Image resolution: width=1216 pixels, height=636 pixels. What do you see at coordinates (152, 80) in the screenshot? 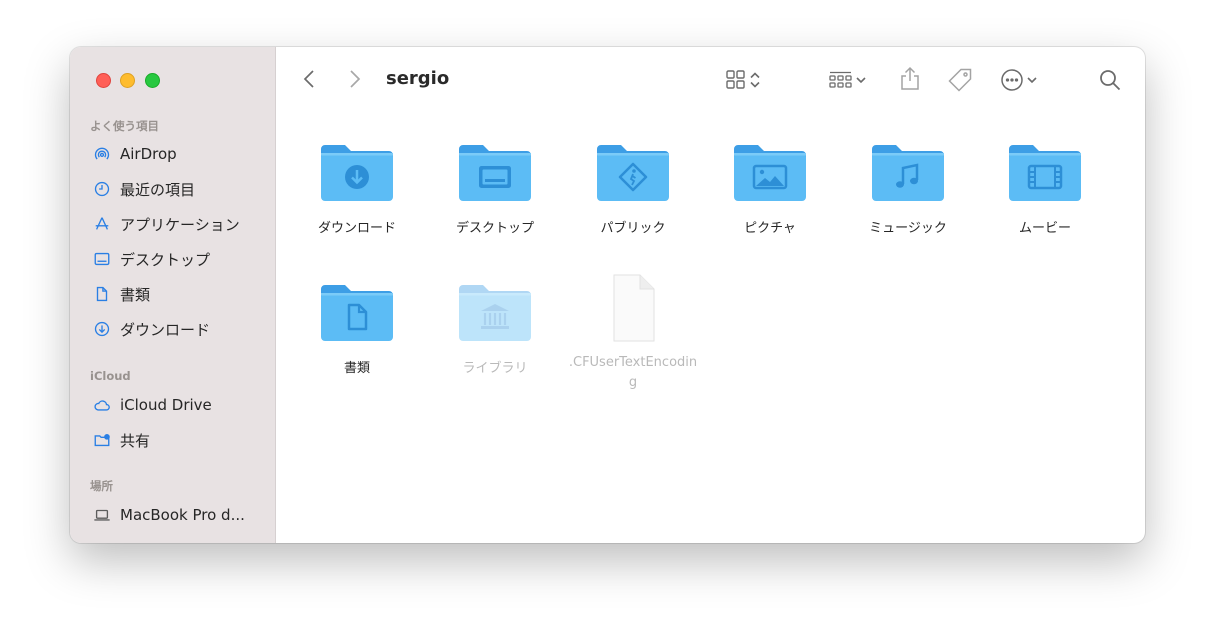
I see `zoom-window-button` at bounding box center [152, 80].